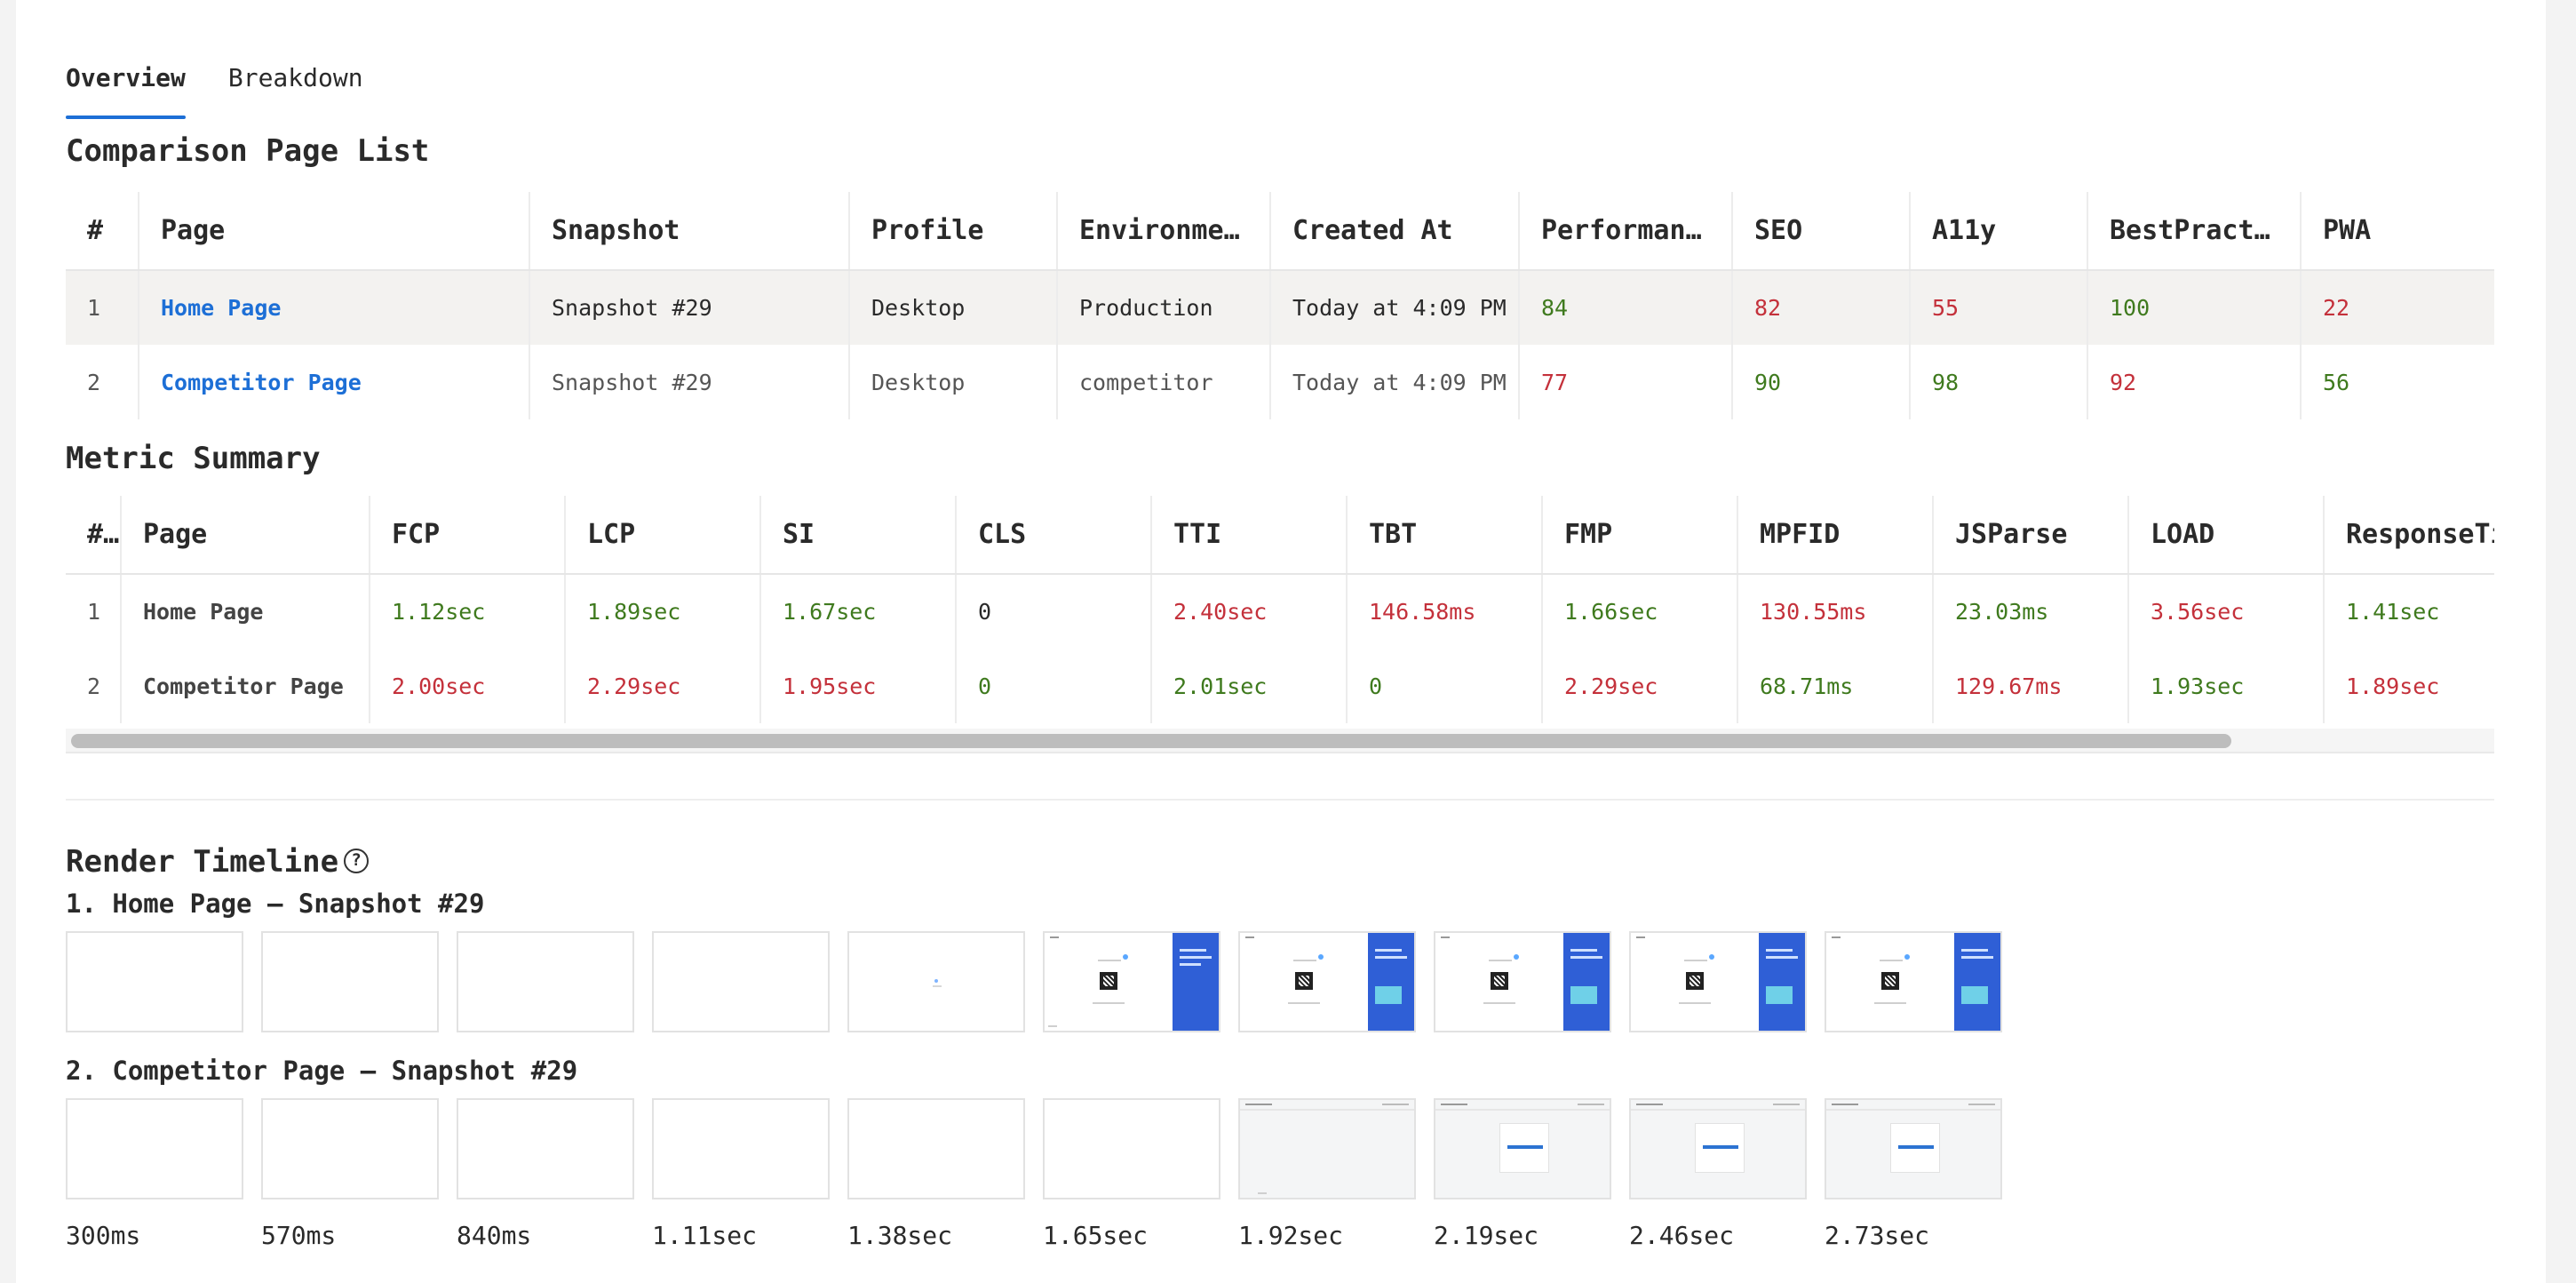 This screenshot has height=1283, width=2576. What do you see at coordinates (663, 686) in the screenshot?
I see `lcp-value: 2.29sec` at bounding box center [663, 686].